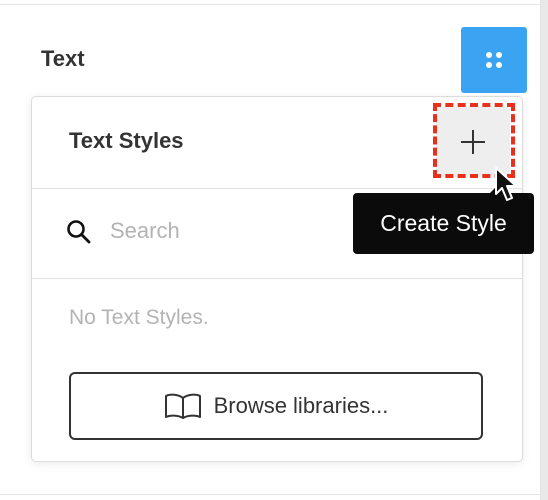 The image size is (548, 500). Describe the element at coordinates (443, 223) in the screenshot. I see `tooltip-text: Create Style` at that location.